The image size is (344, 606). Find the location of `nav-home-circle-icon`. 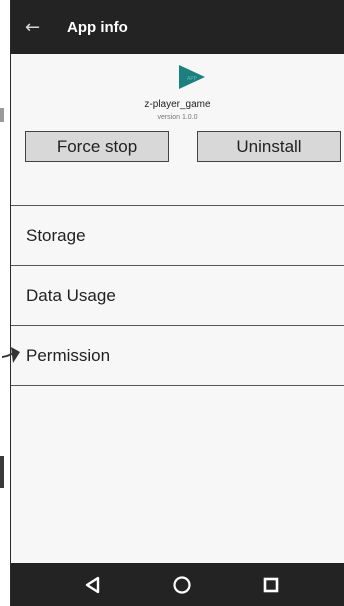

nav-home-circle-icon is located at coordinates (182, 585).